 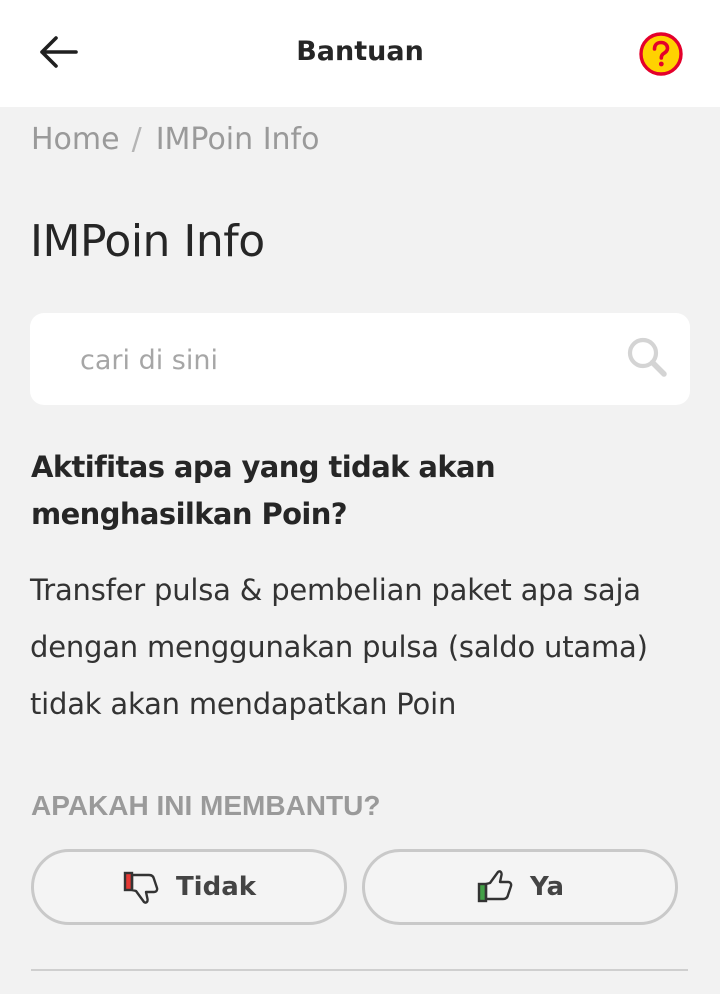 I want to click on help-button, so click(x=661, y=54).